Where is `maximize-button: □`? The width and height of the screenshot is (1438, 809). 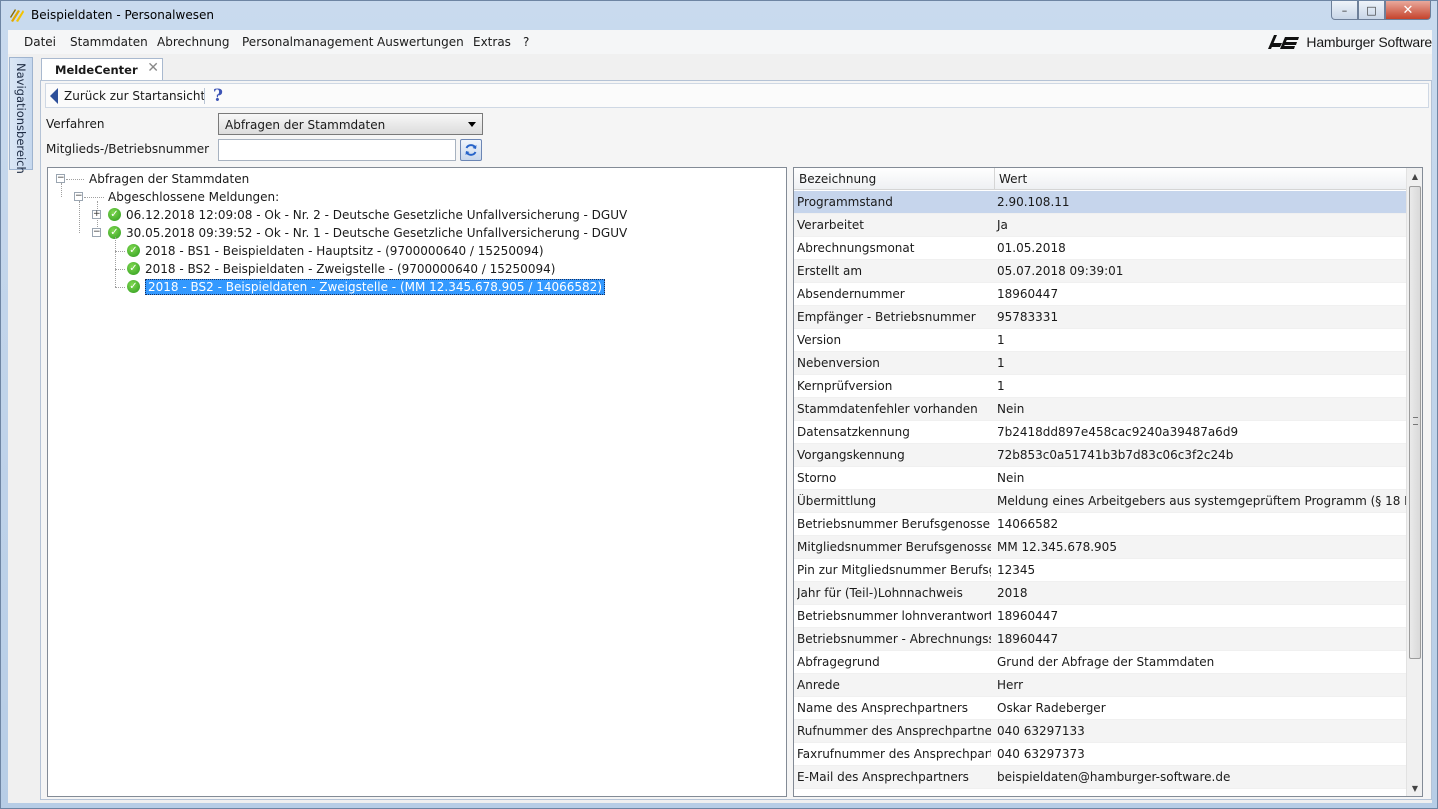 maximize-button: □ is located at coordinates (1371, 10).